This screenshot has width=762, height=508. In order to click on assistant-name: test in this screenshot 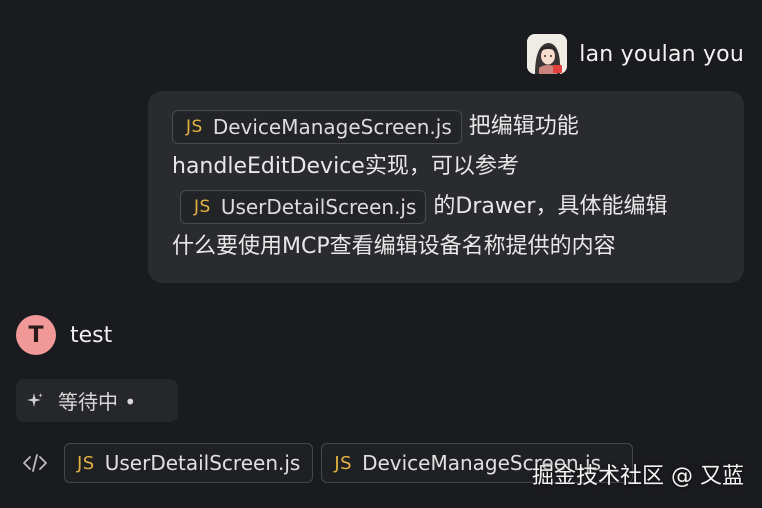, I will do `click(91, 335)`.